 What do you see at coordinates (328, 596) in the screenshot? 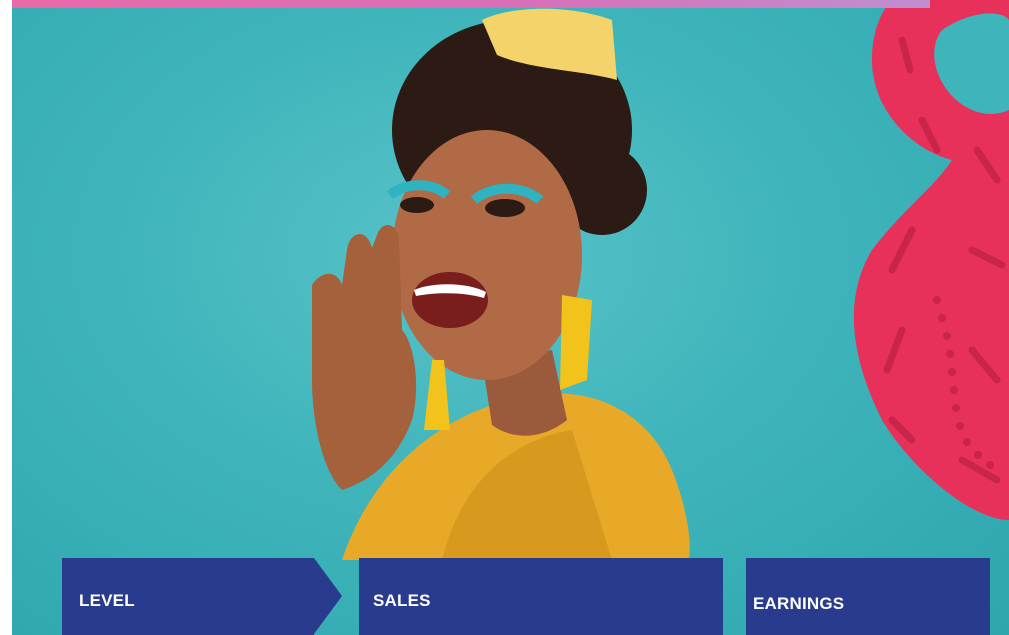
I see `arrow-icon` at bounding box center [328, 596].